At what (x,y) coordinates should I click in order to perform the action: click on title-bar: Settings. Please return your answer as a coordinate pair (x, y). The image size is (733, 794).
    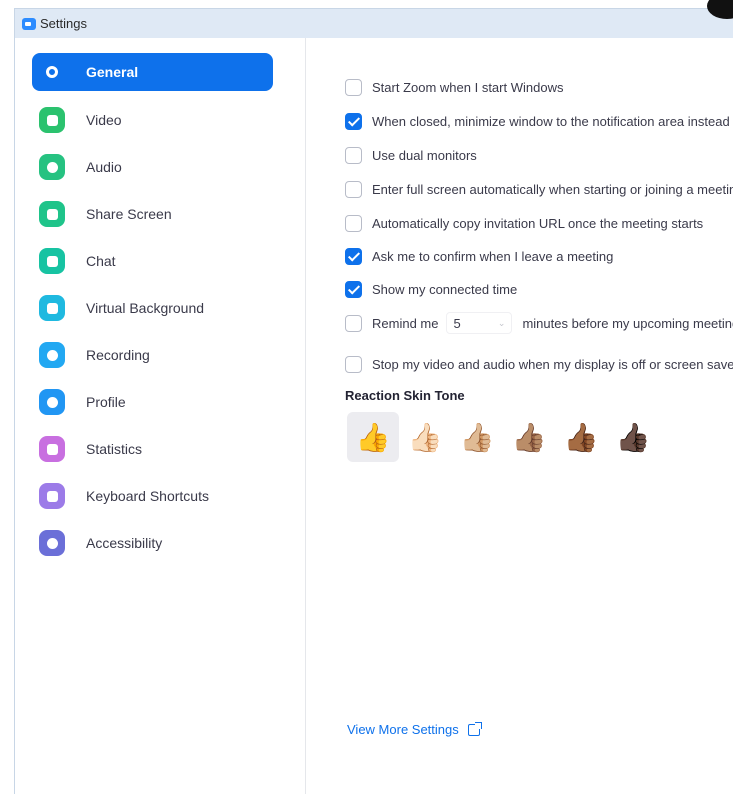
    Looking at the image, I should click on (373, 19).